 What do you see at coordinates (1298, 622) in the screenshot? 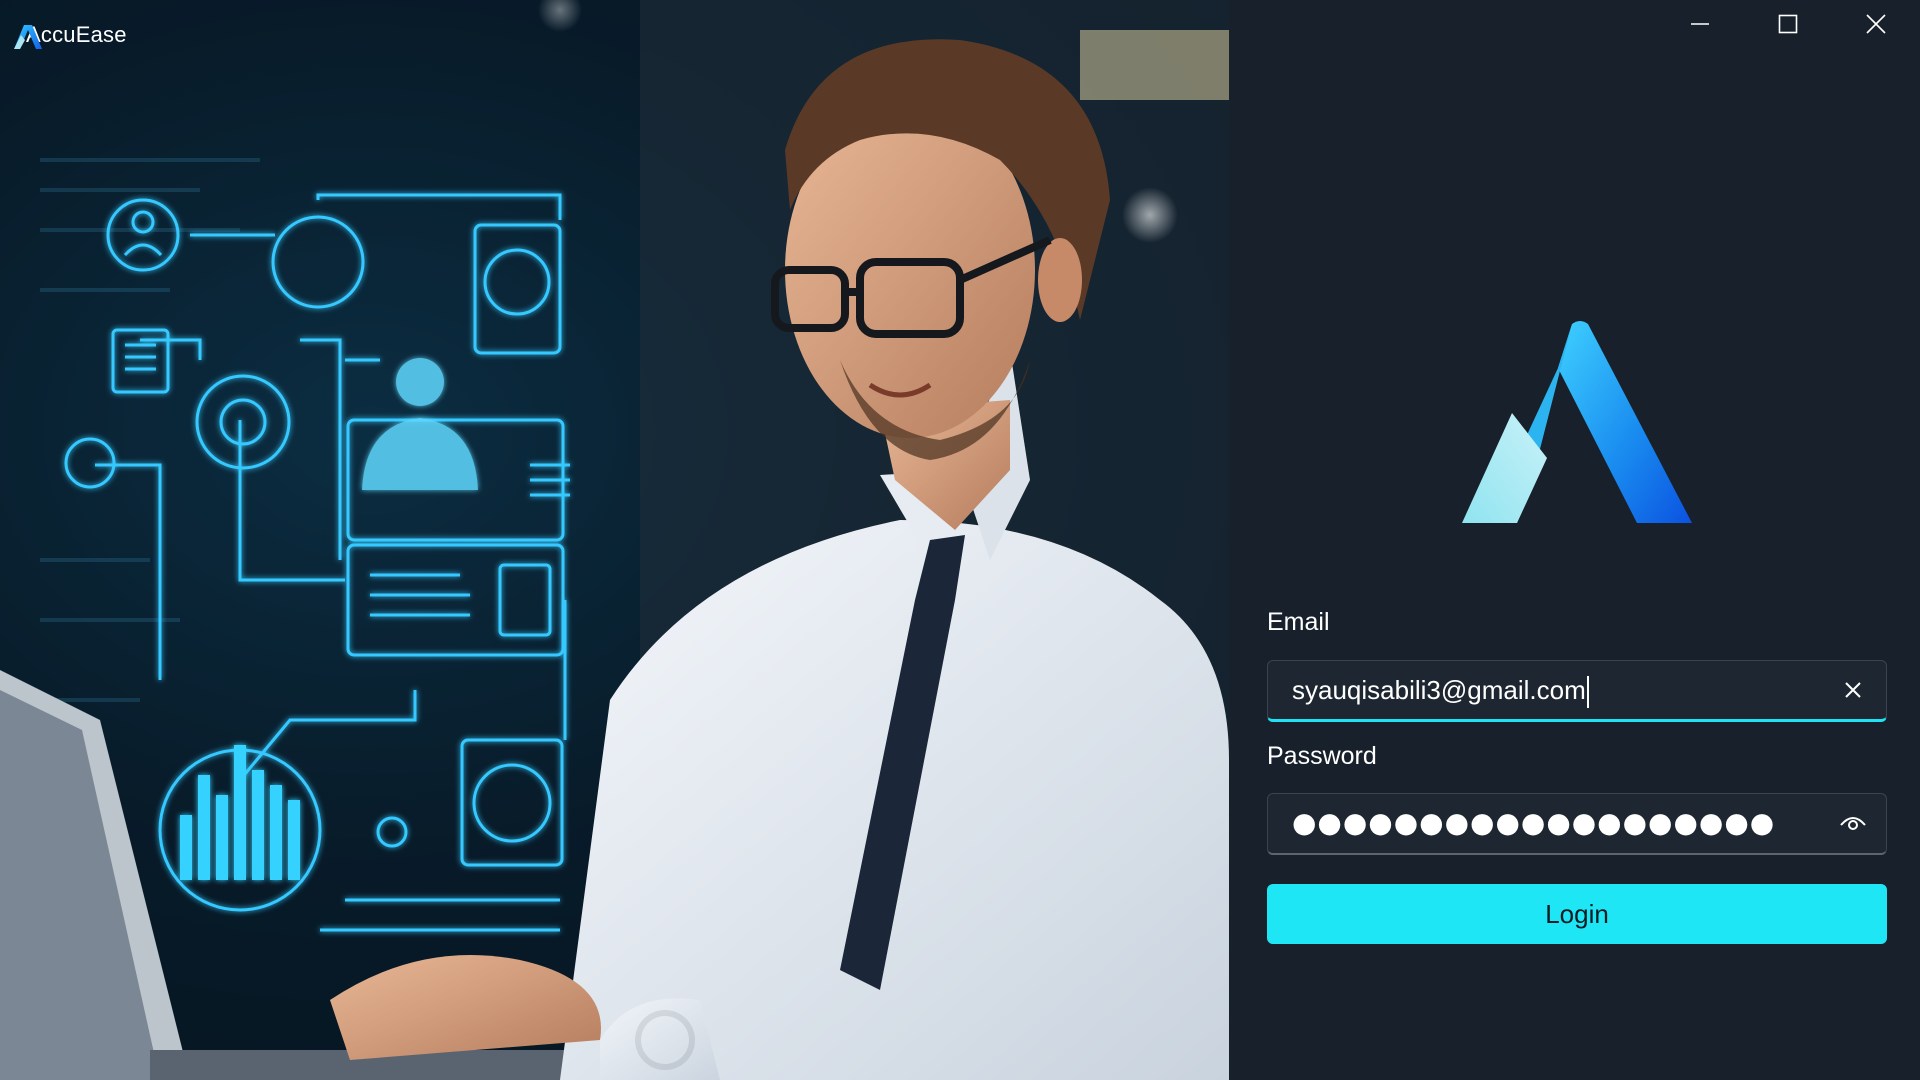
I see `email-label: Email` at bounding box center [1298, 622].